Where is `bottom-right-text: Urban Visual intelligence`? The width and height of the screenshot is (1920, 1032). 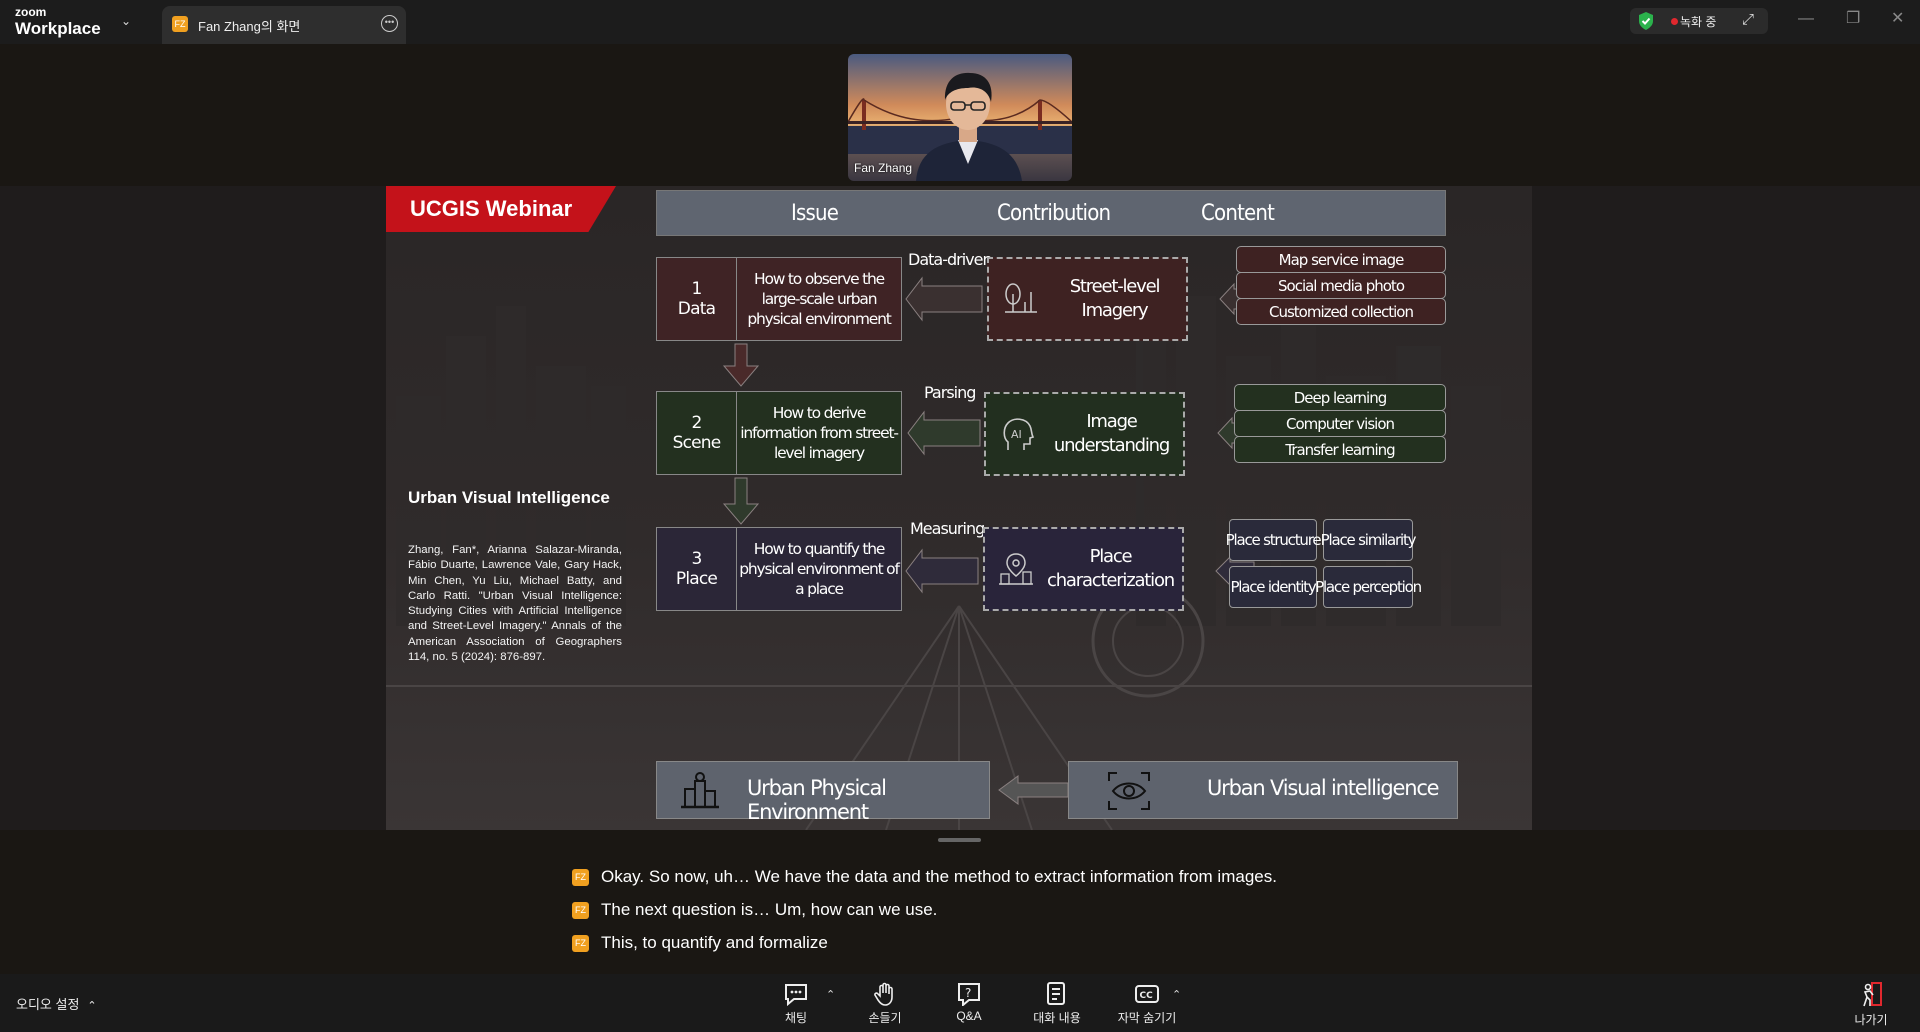 bottom-right-text: Urban Visual intelligence is located at coordinates (1323, 788).